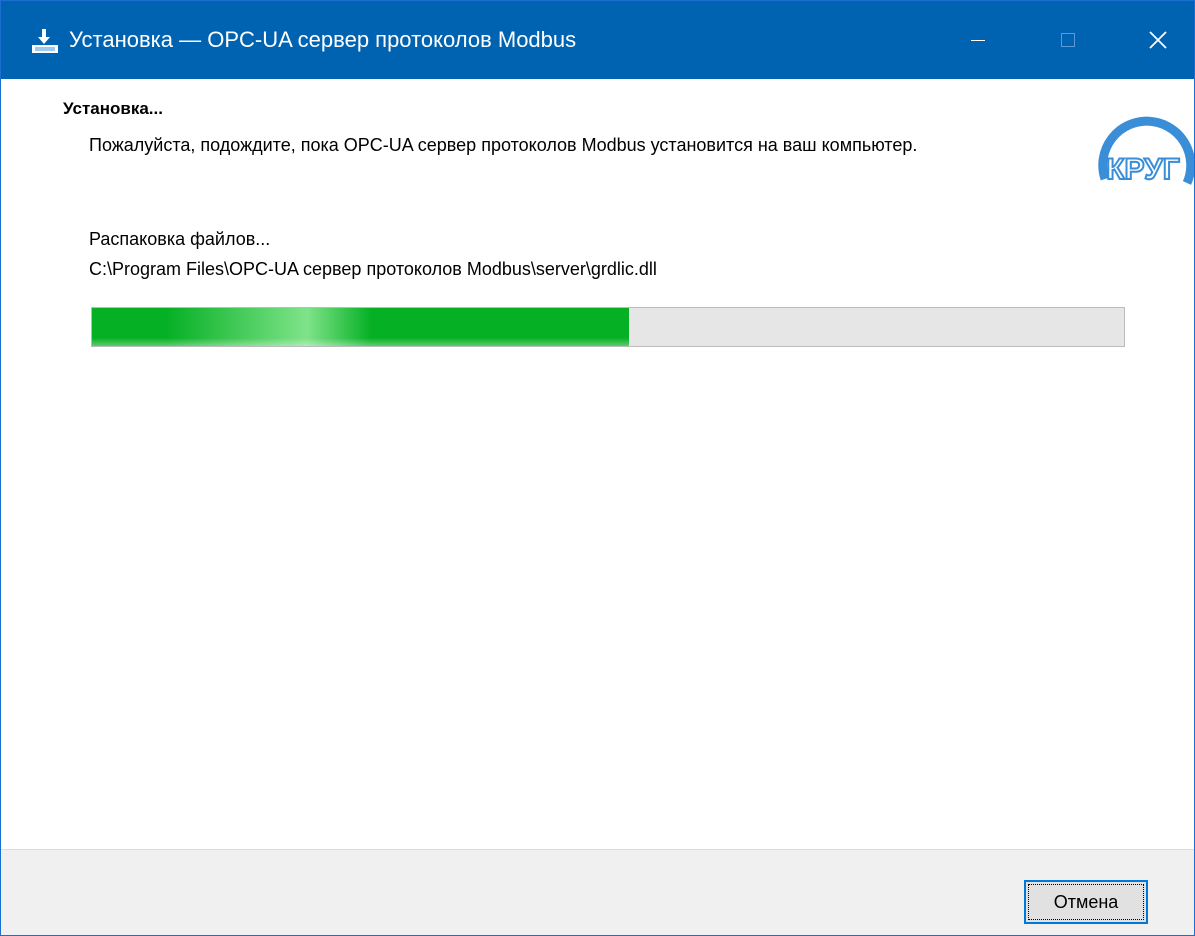  I want to click on footer-bar: Отмена, so click(597, 892).